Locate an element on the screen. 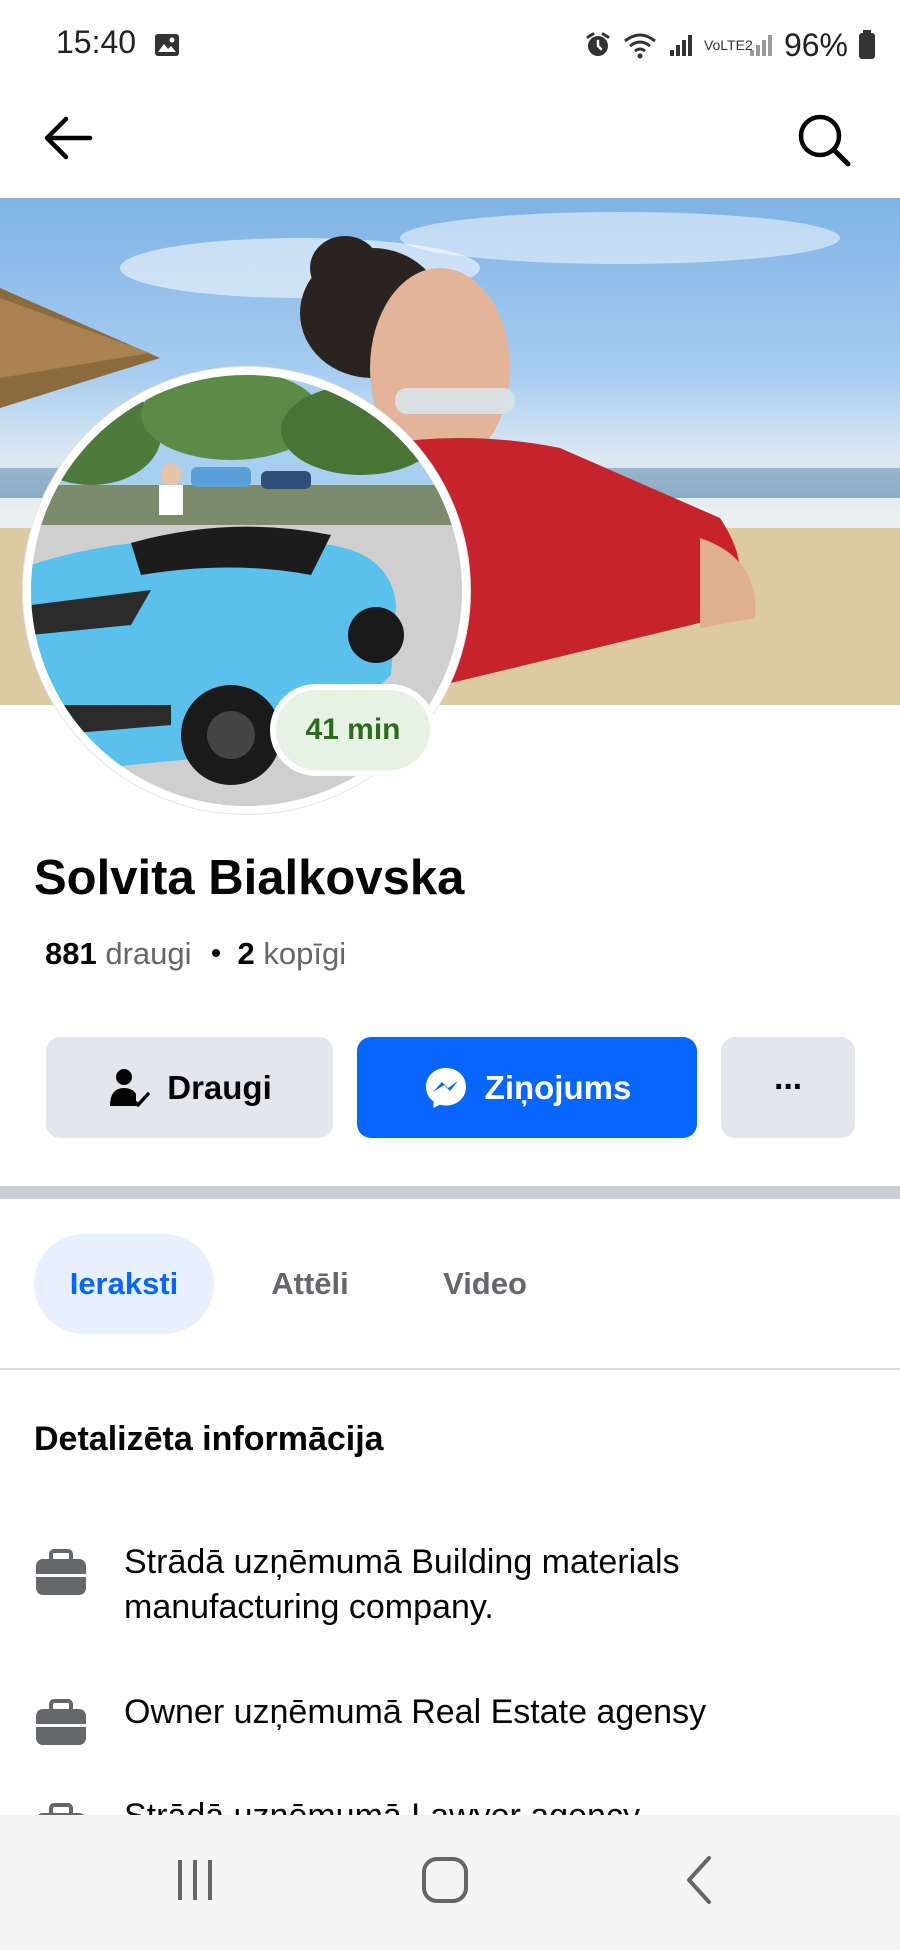 This screenshot has width=900, height=1950. more-options-button: ··· is located at coordinates (788, 1087).